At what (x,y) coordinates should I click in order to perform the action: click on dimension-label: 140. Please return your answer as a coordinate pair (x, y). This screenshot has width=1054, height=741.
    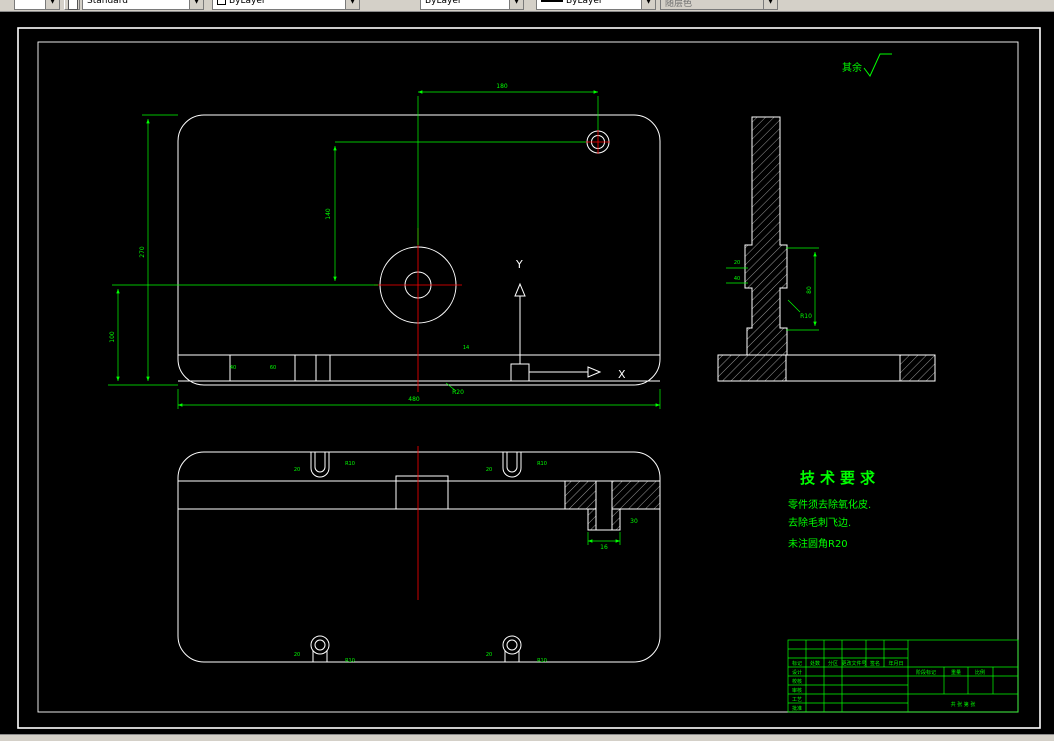
    Looking at the image, I should click on (328, 214).